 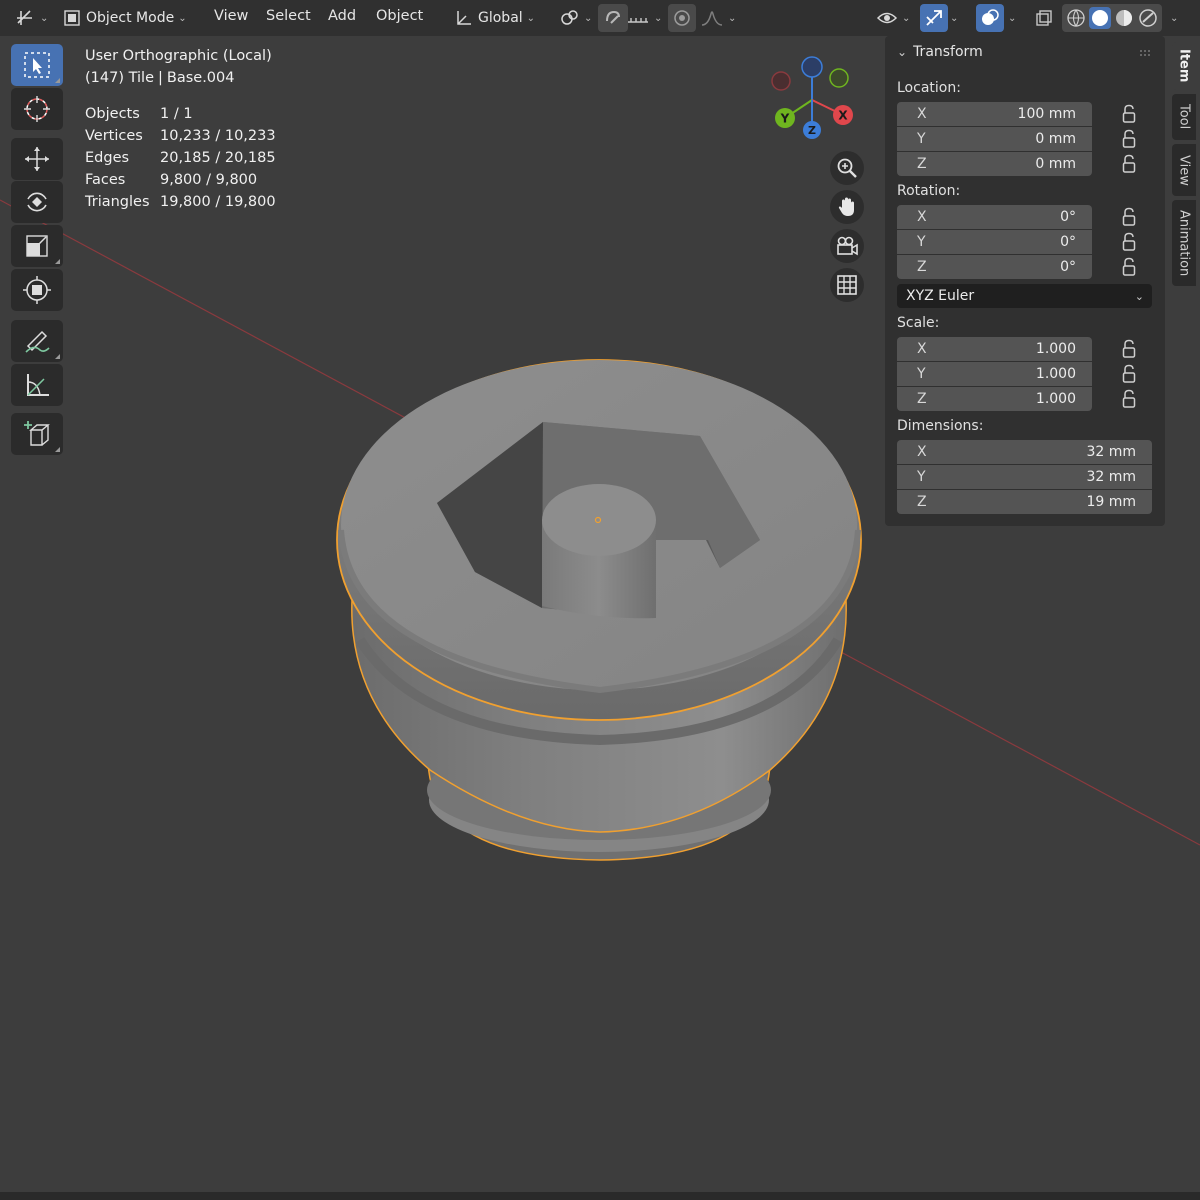 What do you see at coordinates (1148, 18) in the screenshot?
I see `rendered-shading-icon` at bounding box center [1148, 18].